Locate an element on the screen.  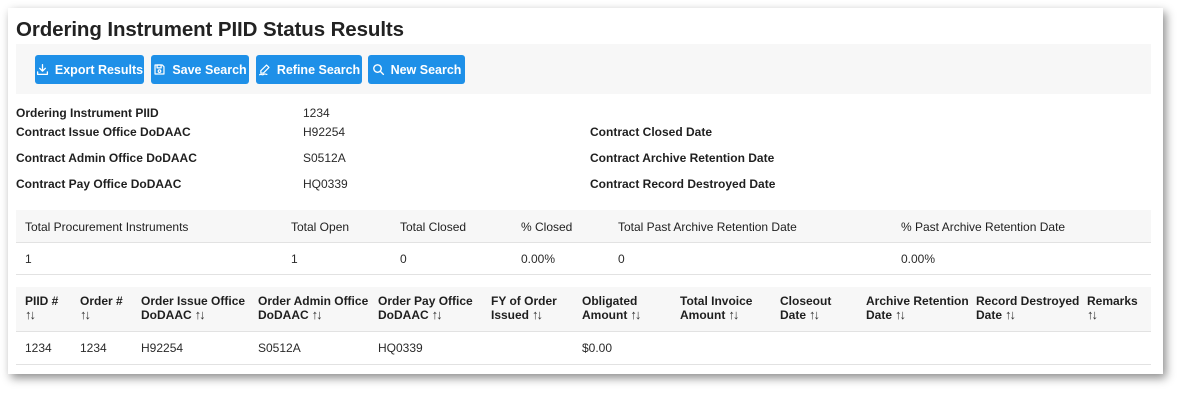
column-header-label: Closeout is located at coordinates (806, 301).